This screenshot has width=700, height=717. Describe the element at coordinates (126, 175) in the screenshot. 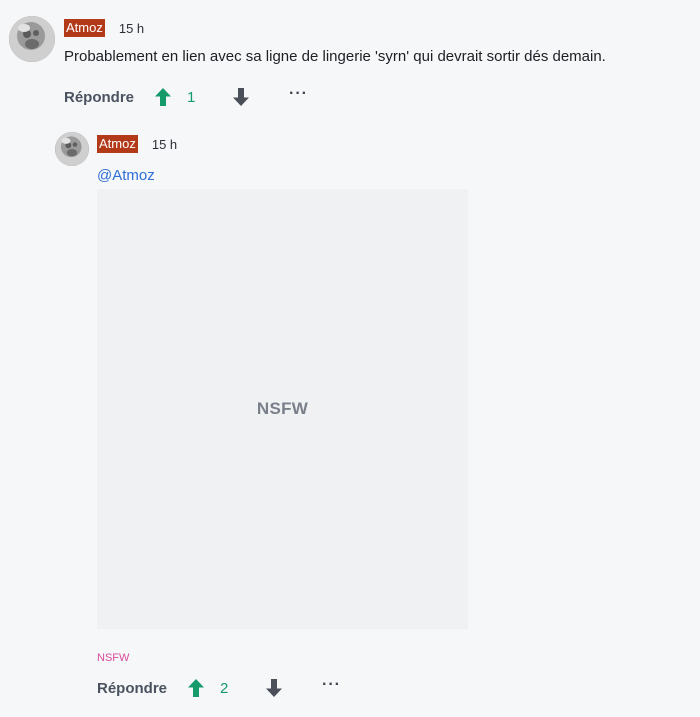

I see `mention-link: @Atmoz` at that location.